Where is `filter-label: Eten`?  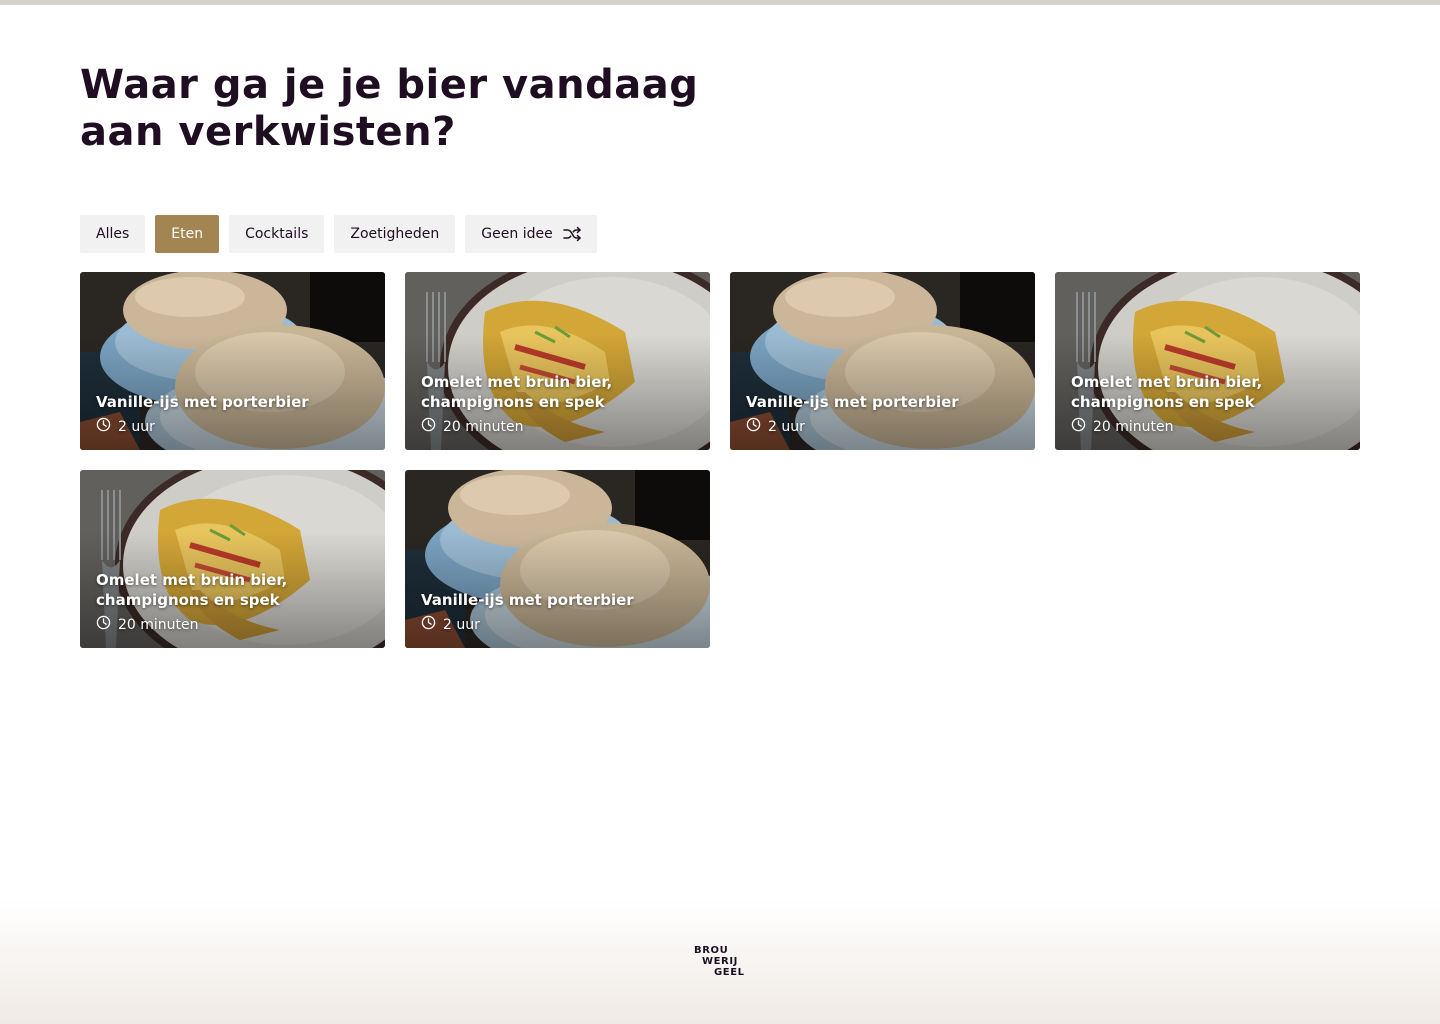 filter-label: Eten is located at coordinates (187, 234).